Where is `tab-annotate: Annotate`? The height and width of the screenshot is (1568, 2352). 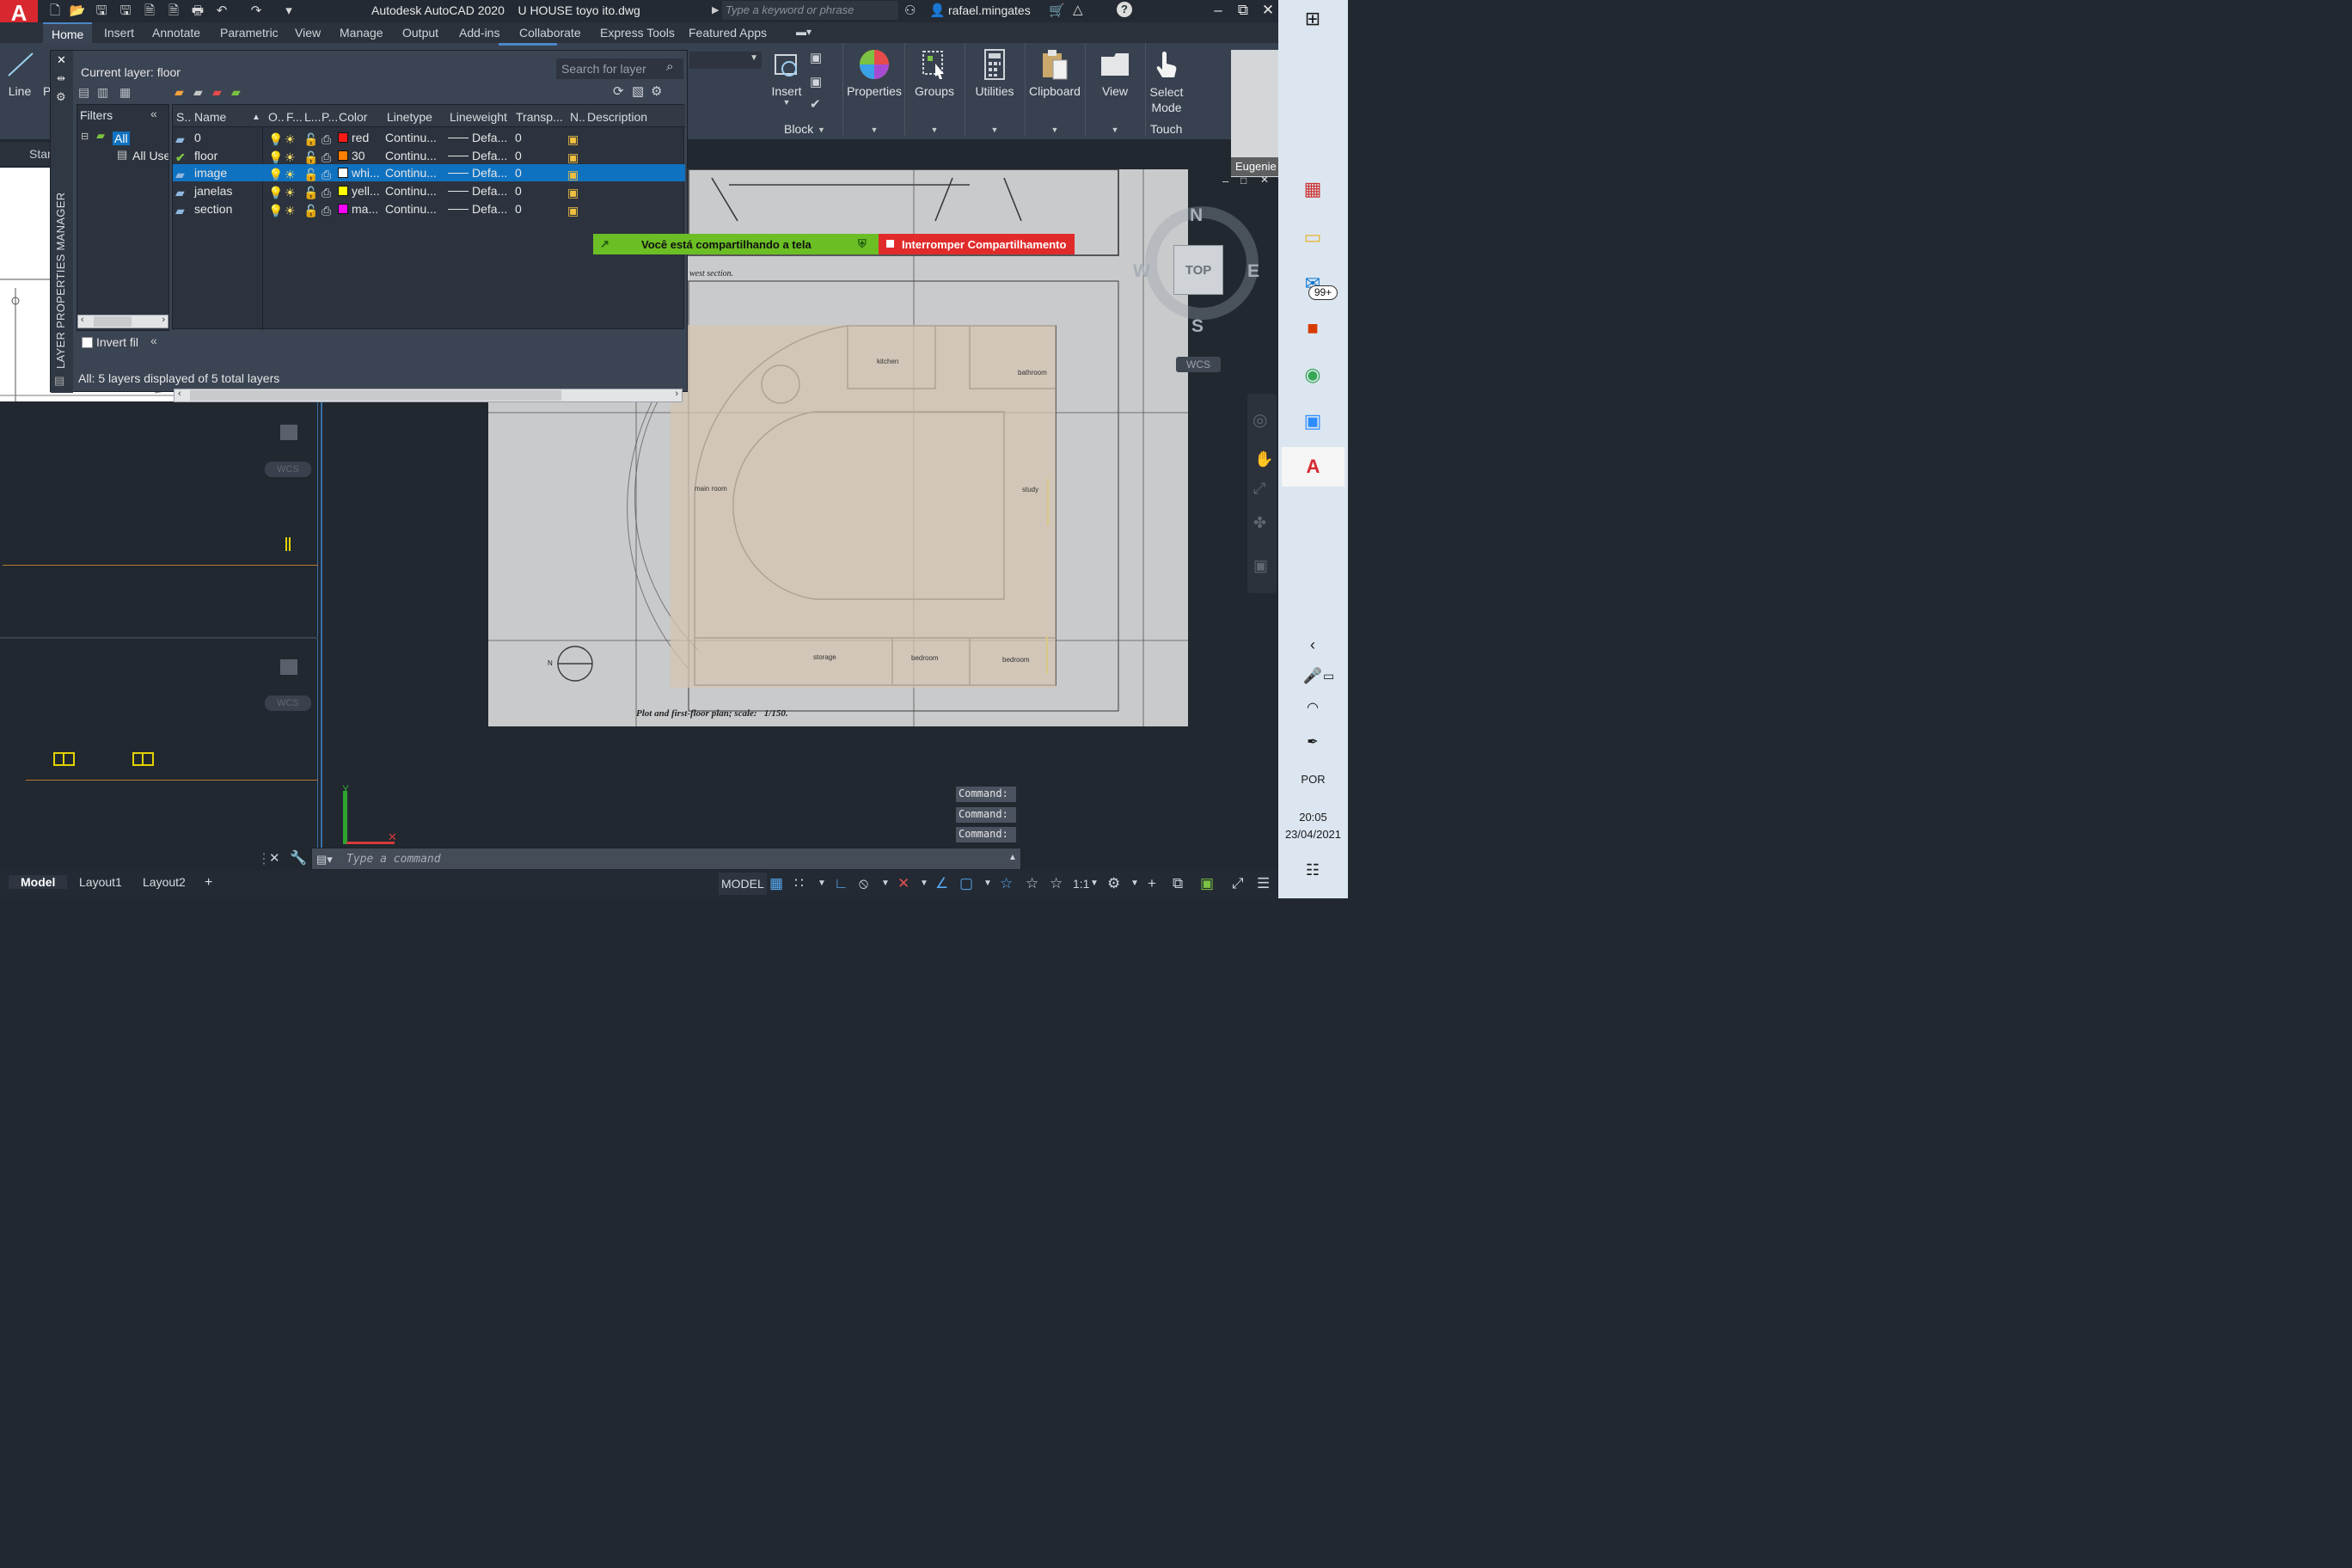 tab-annotate: Annotate is located at coordinates (176, 33).